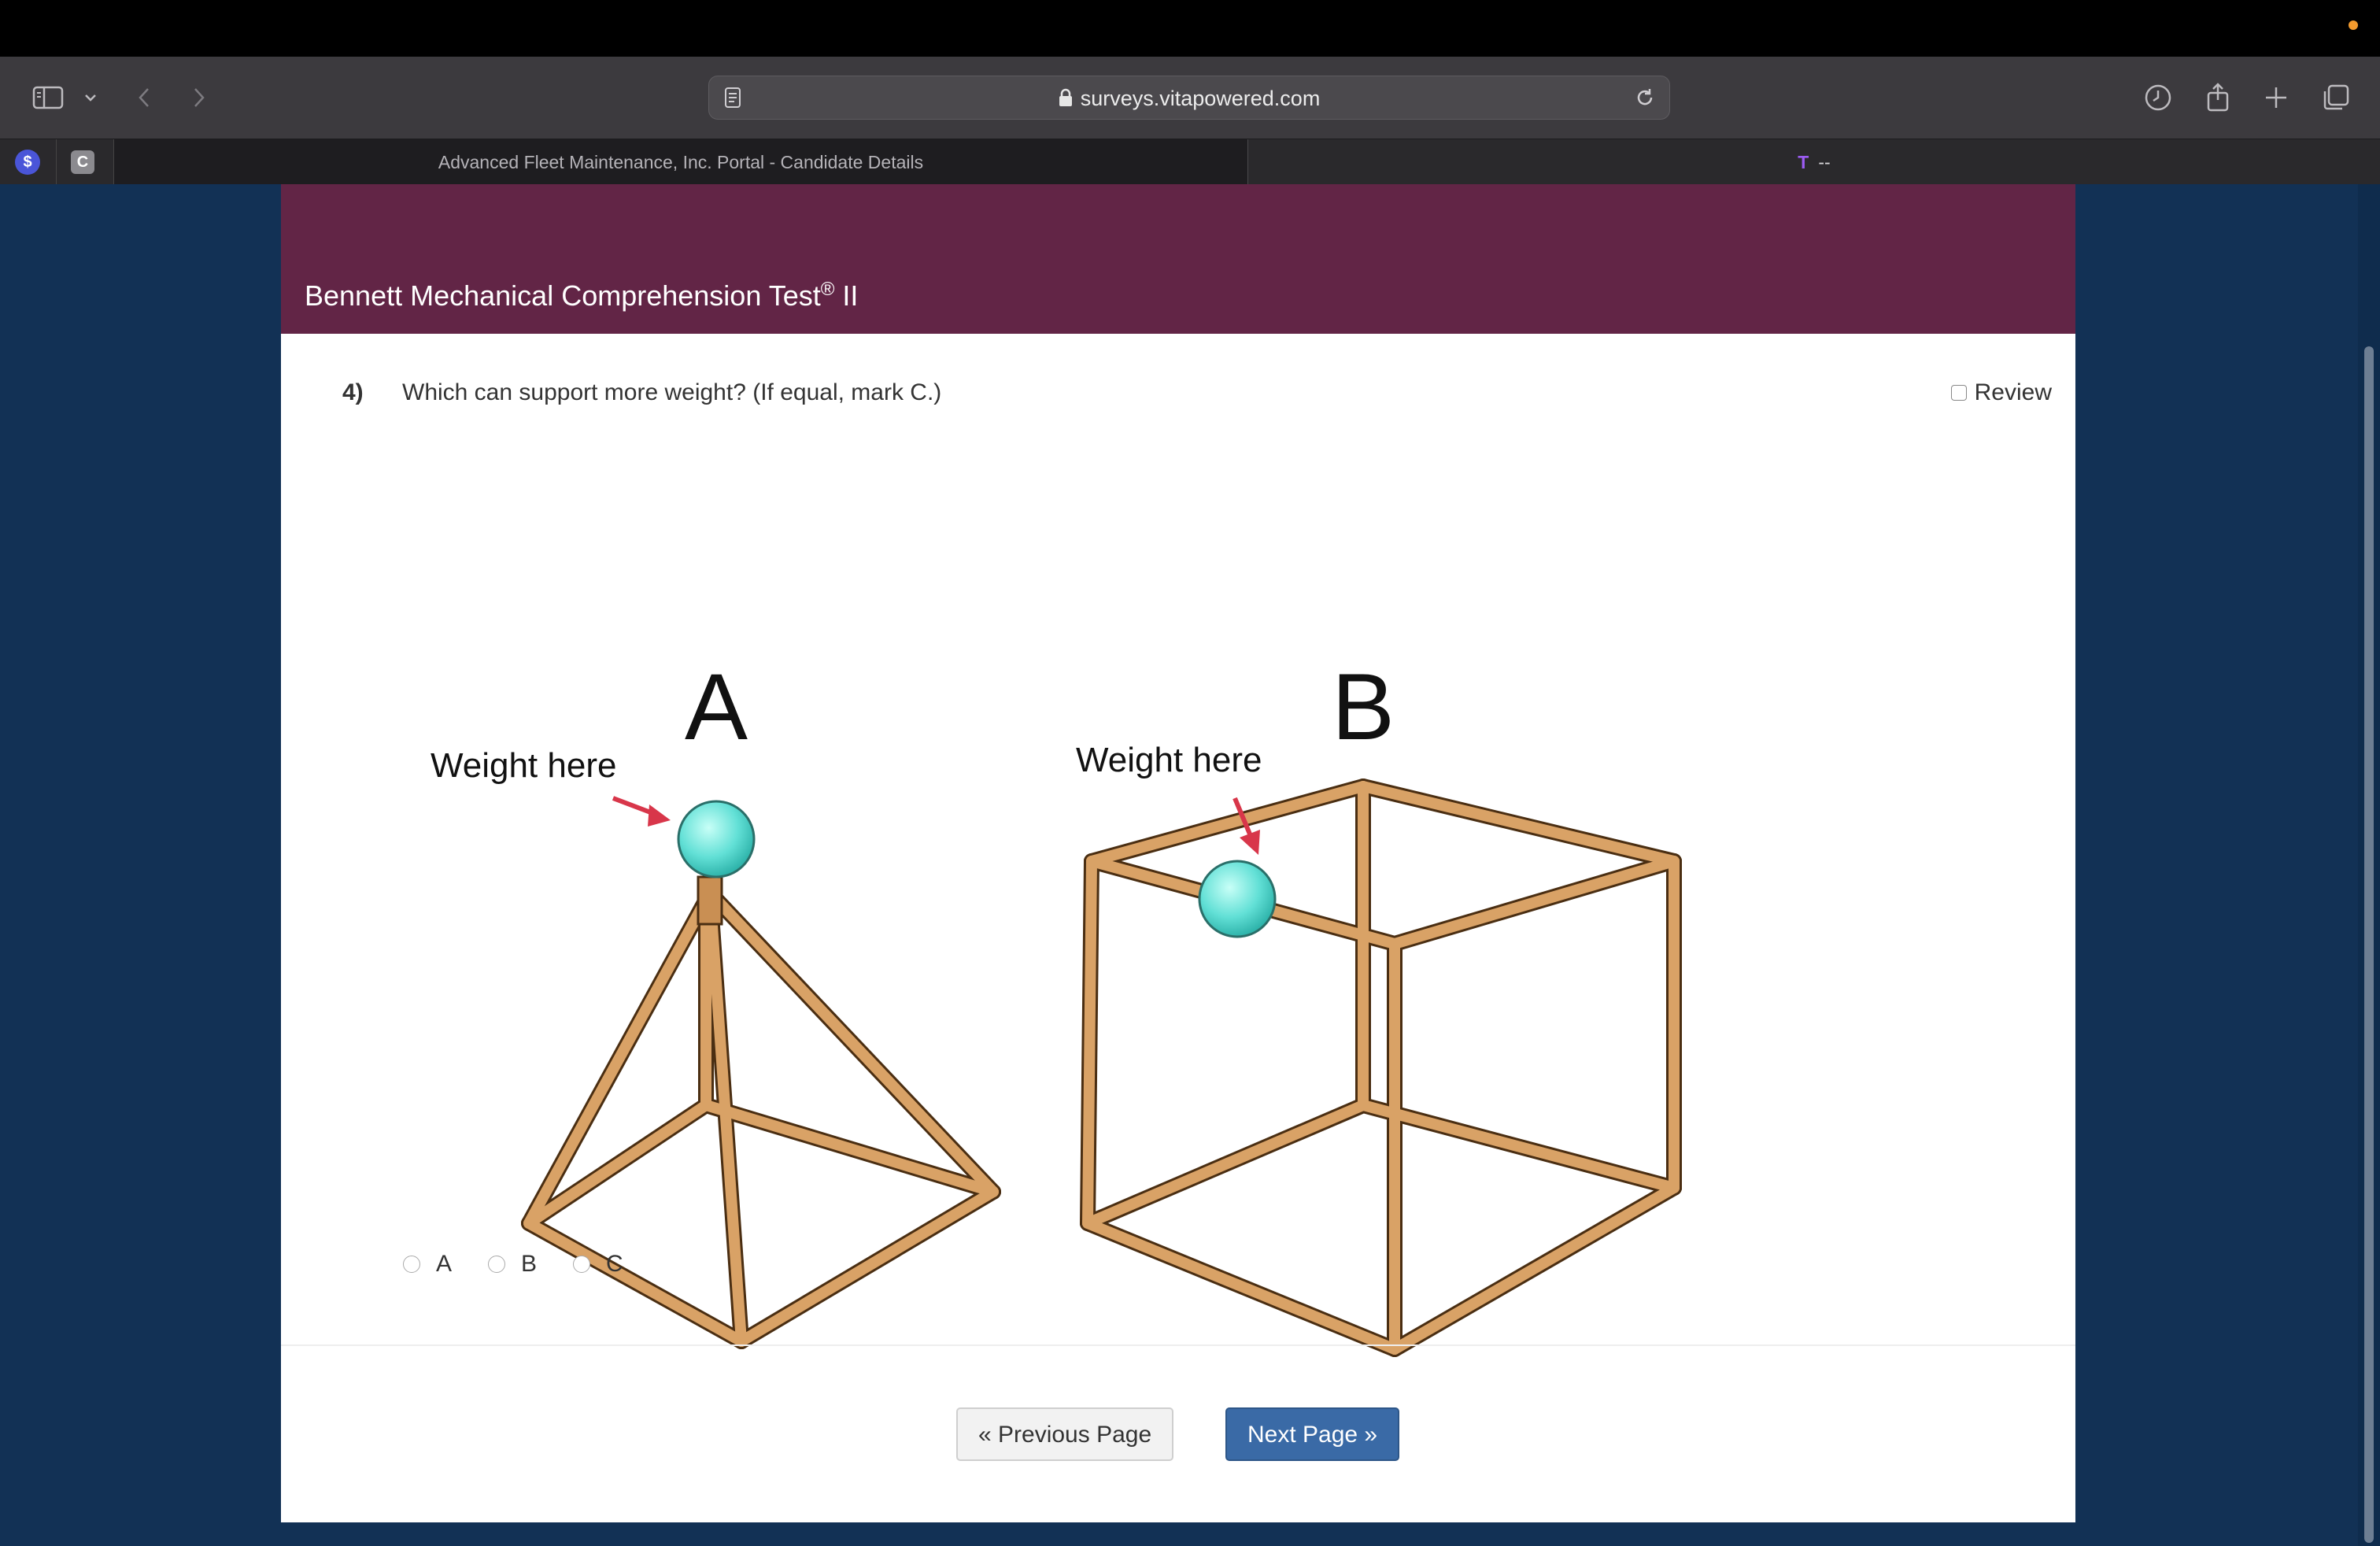 This screenshot has width=2380, height=1546. What do you see at coordinates (2336, 98) in the screenshot?
I see `tab-overview-icon` at bounding box center [2336, 98].